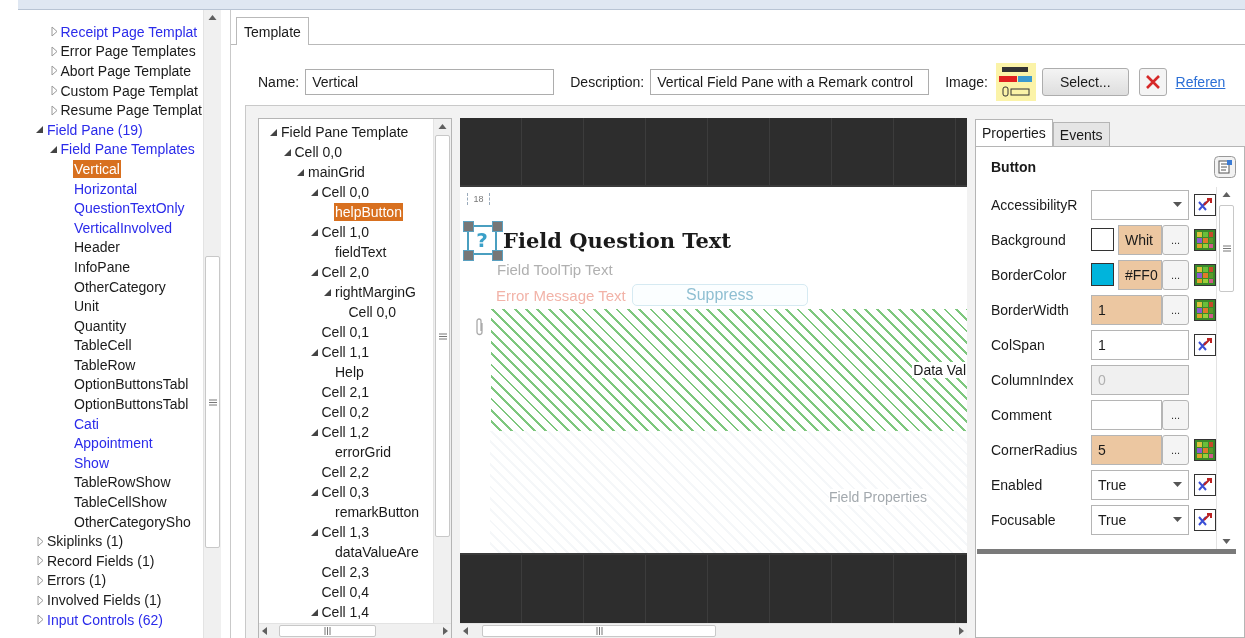  I want to click on tree-item: Field Pane (19), so click(95, 129).